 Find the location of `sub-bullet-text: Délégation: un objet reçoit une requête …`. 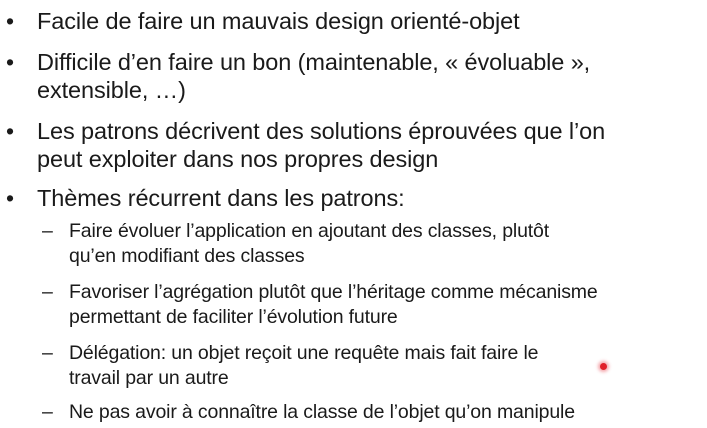

sub-bullet-text: Délégation: un objet reçoit une requête … is located at coordinates (303, 366).